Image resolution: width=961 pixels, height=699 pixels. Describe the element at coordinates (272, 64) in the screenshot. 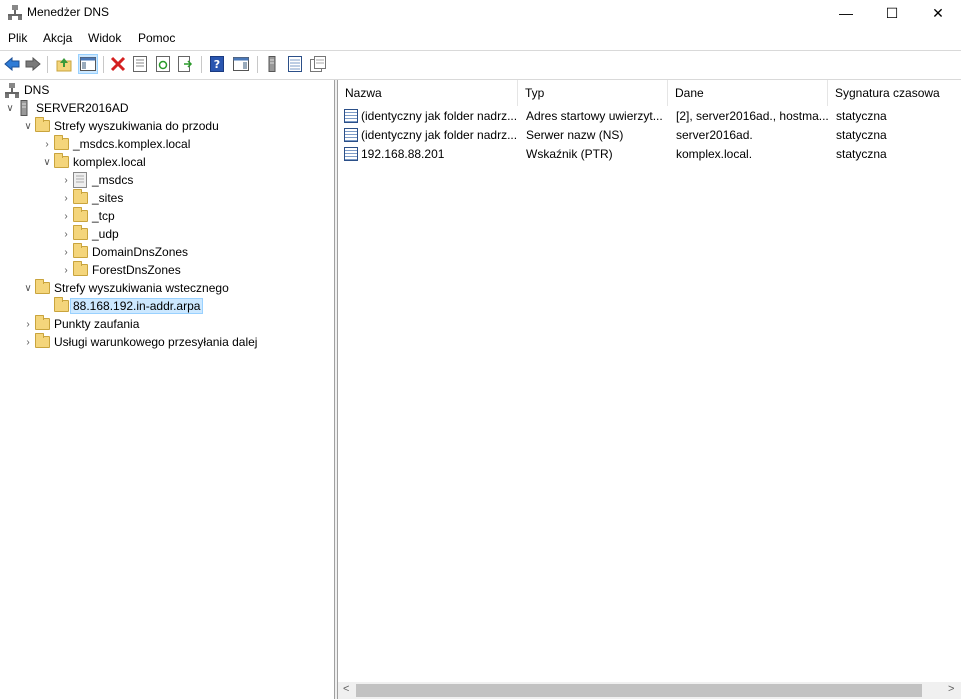

I see `server-button` at that location.